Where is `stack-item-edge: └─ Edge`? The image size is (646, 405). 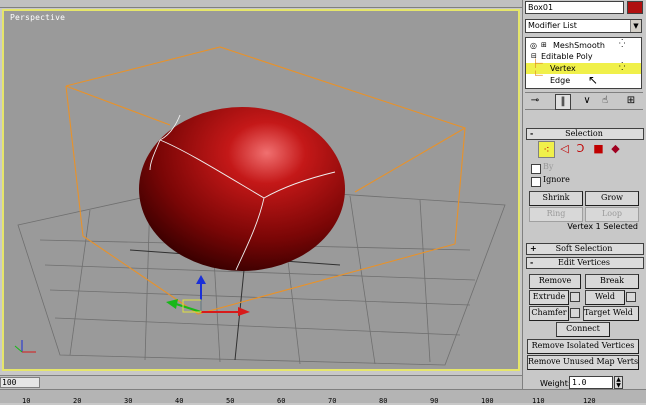
stack-item-edge: └─ Edge is located at coordinates (583, 78).